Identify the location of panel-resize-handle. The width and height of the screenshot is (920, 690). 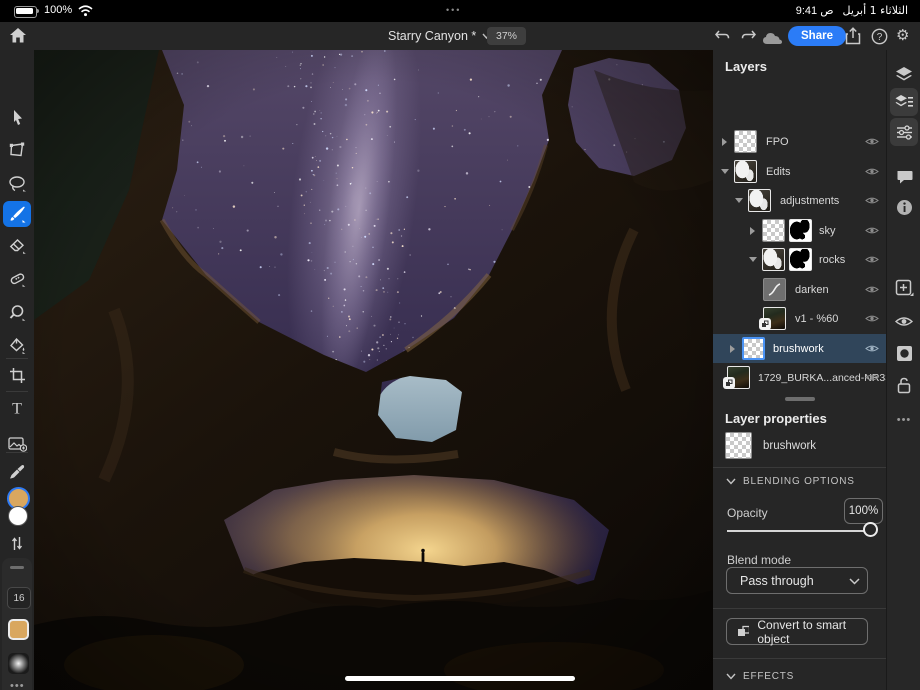
(800, 399).